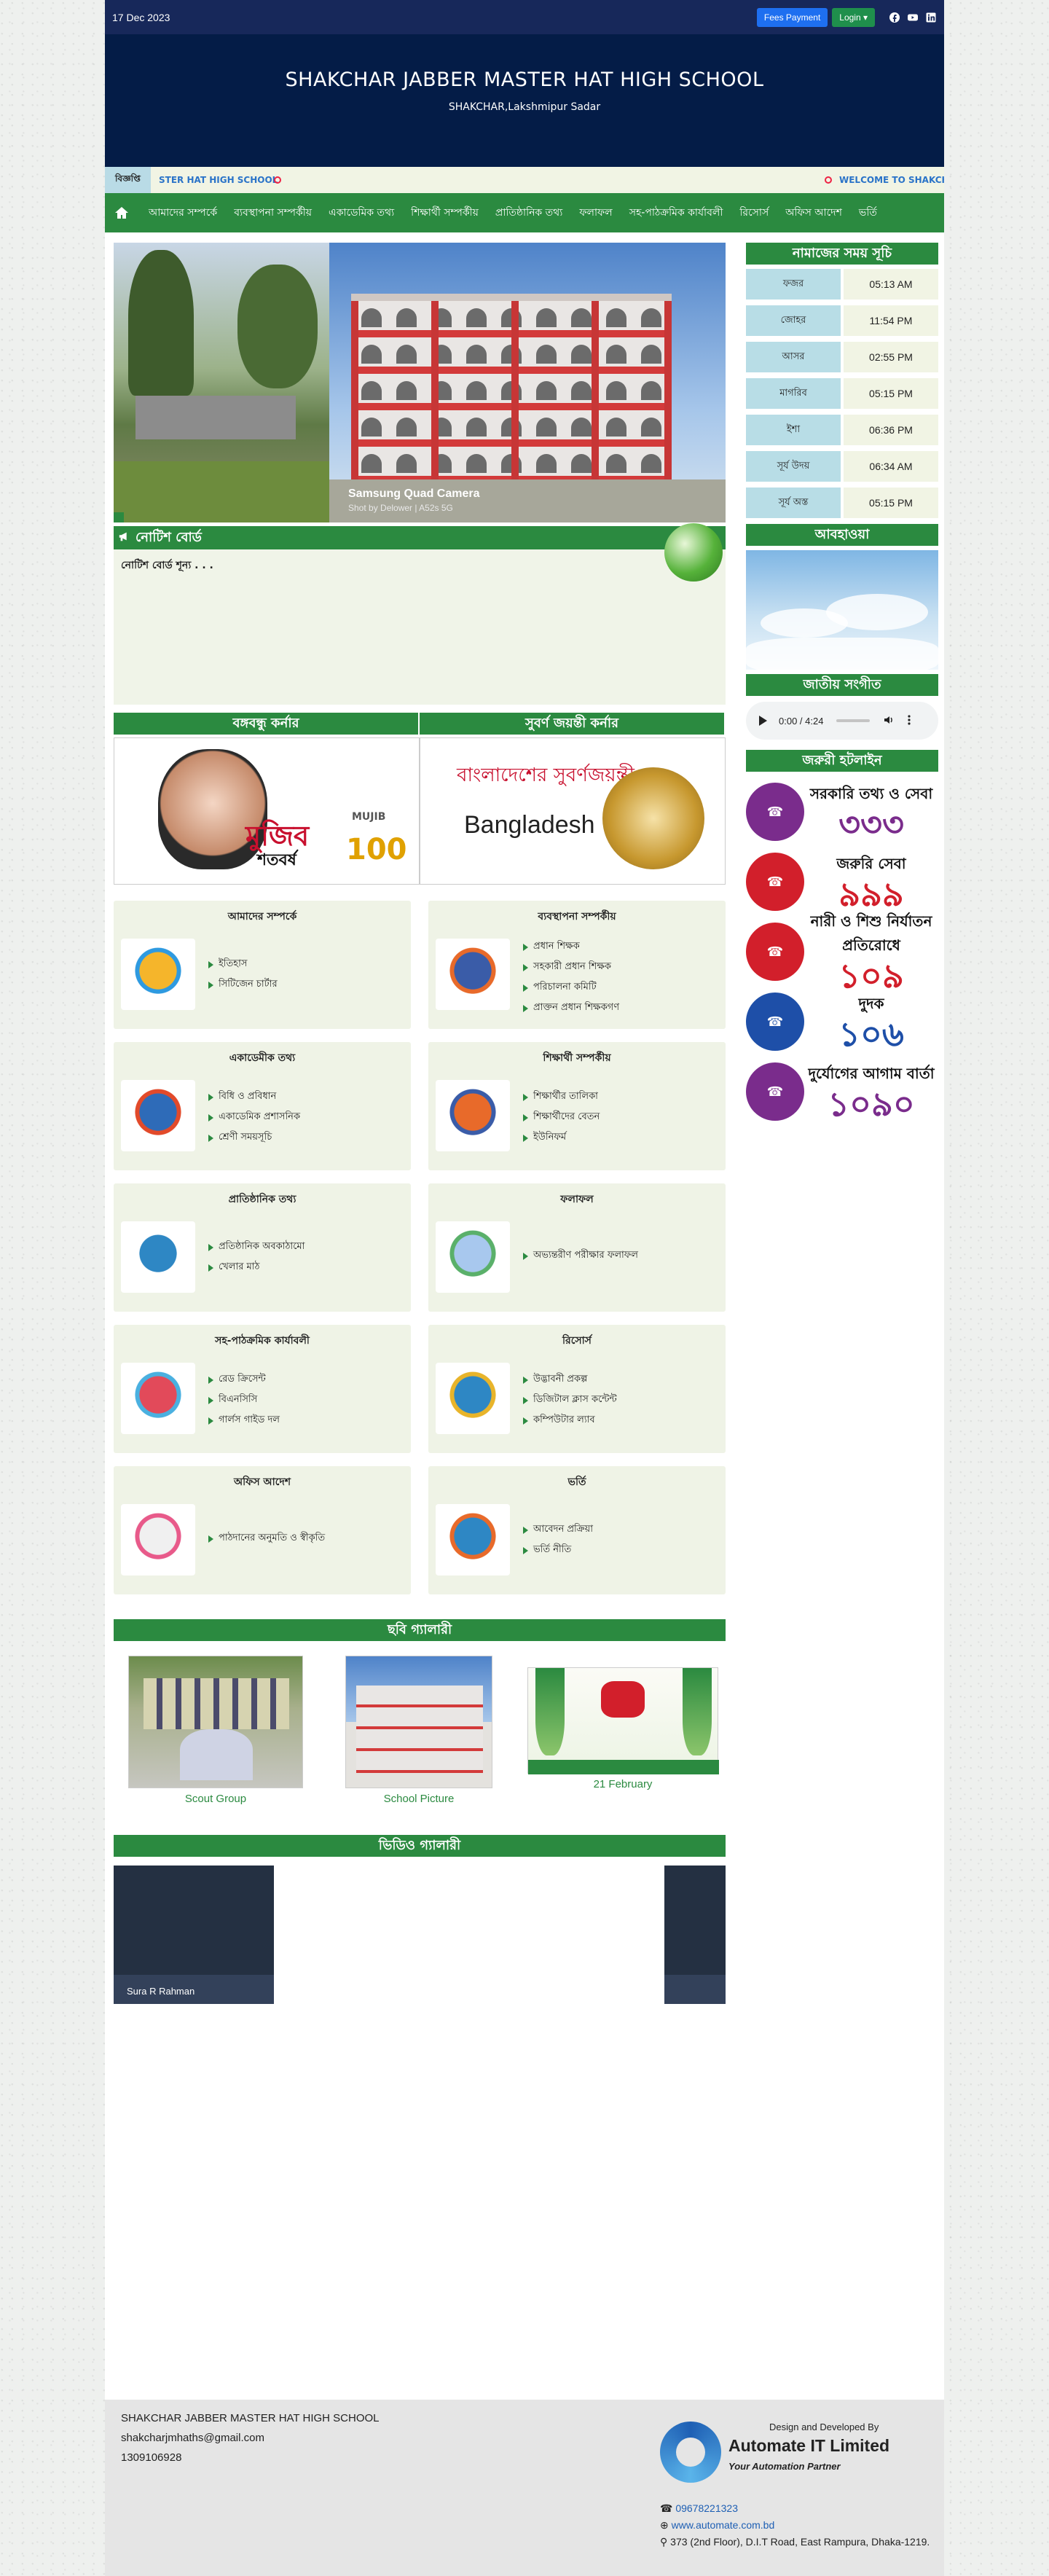  Describe the element at coordinates (528, 213) in the screenshot. I see `nav-item-institutional: প্রাতিষ্ঠানিক তথ্য` at that location.